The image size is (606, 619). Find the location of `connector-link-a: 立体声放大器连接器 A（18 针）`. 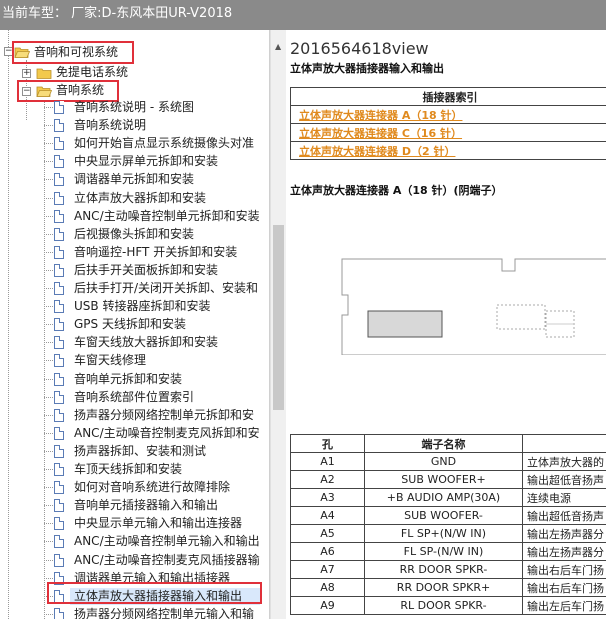

connector-link-a: 立体声放大器连接器 A（18 针） is located at coordinates (380, 115).